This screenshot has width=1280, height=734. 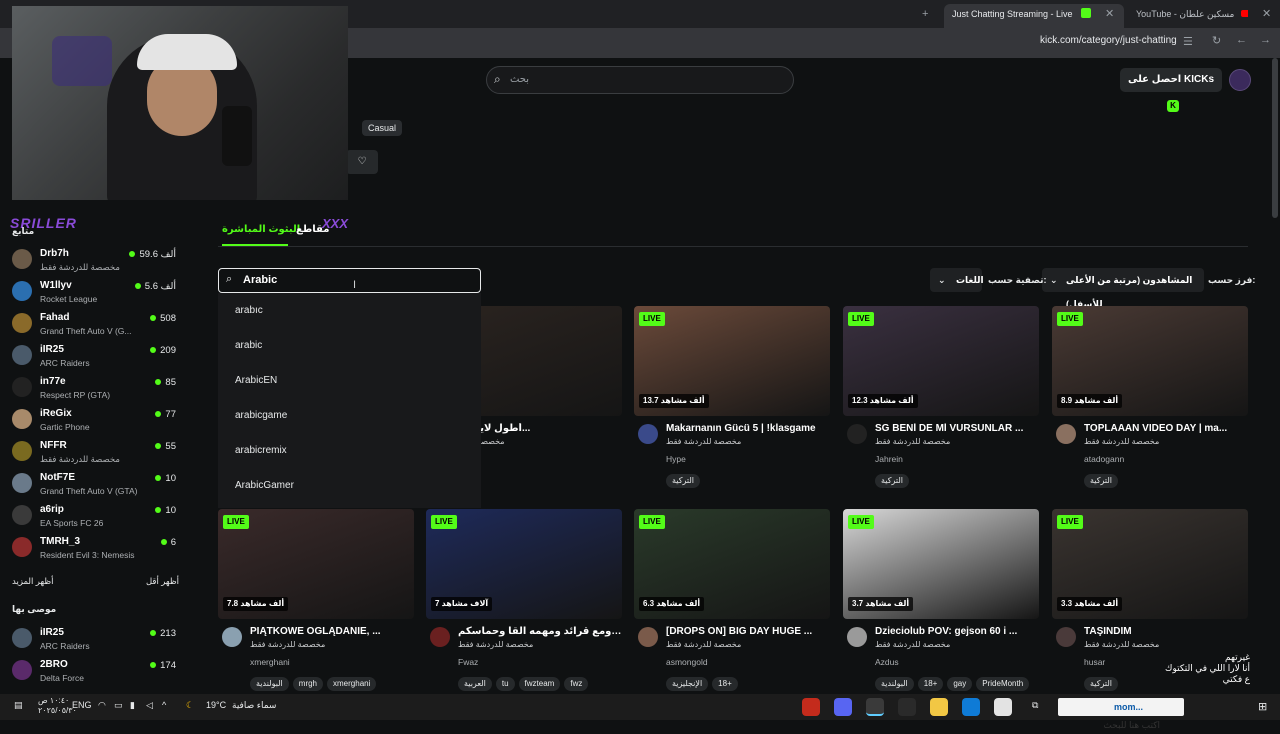 What do you see at coordinates (94, 294) in the screenshot?
I see `sidebar-channel-row: W1llyv Rocket League 5.6 ألف` at bounding box center [94, 294].